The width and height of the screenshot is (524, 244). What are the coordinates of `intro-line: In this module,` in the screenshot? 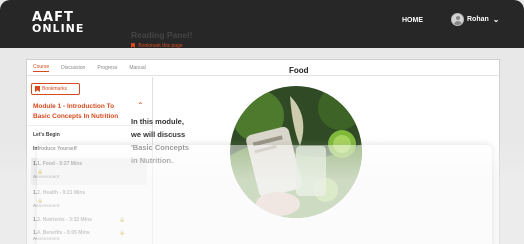 It's located at (157, 121).